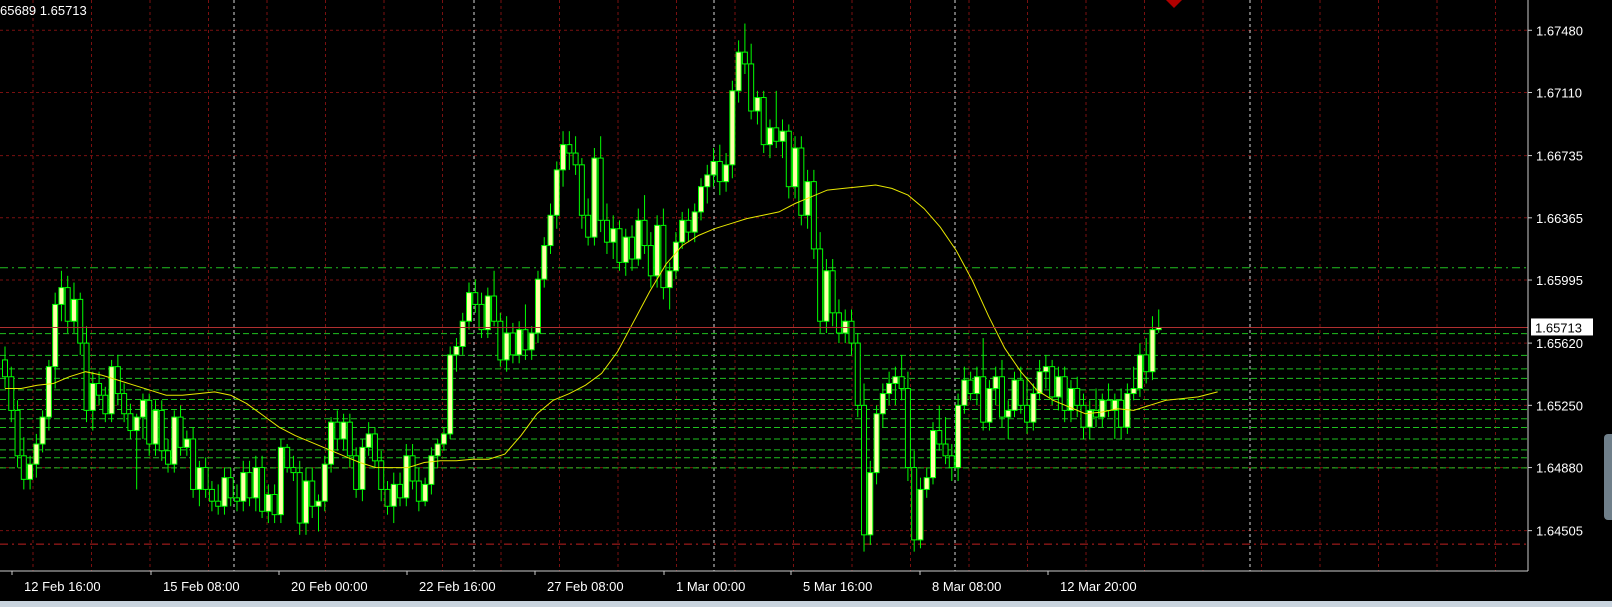  What do you see at coordinates (710, 586) in the screenshot?
I see `x-tick-label-5: 1 Mar 00:00` at bounding box center [710, 586].